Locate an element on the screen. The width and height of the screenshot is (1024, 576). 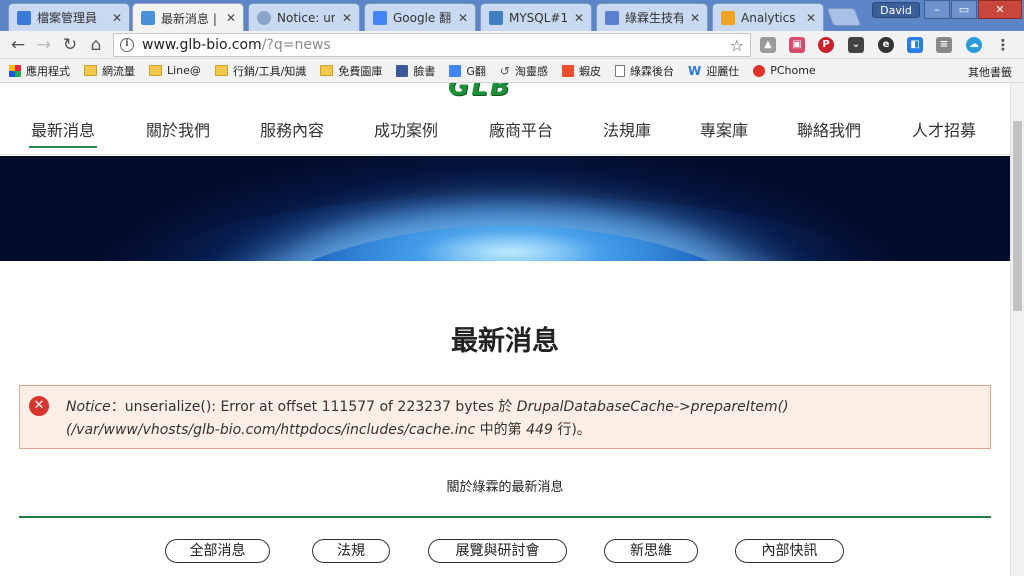
bookmark-label: 蝦皮 is located at coordinates (589, 71).